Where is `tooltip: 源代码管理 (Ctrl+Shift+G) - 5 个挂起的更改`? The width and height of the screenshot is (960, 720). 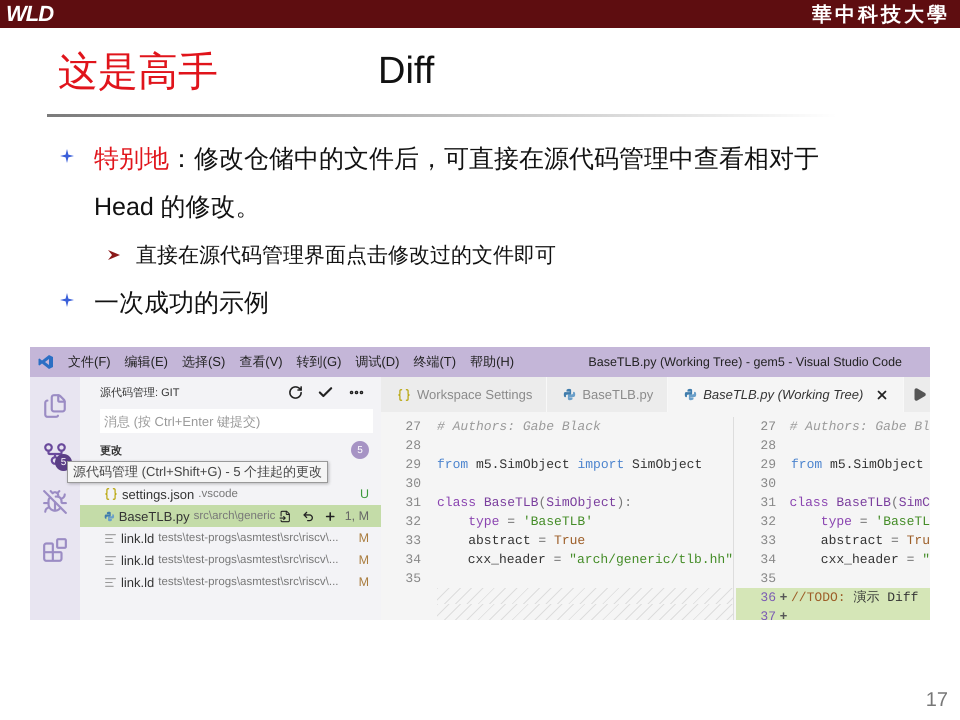 tooltip: 源代码管理 (Ctrl+Shift+G) - 5 个挂起的更改 is located at coordinates (197, 472).